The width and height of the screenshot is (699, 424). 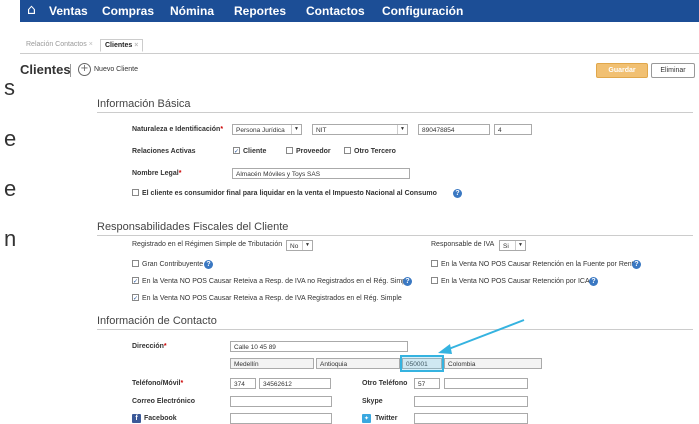 What do you see at coordinates (289, 150) in the screenshot?
I see `provider-checkbox` at bounding box center [289, 150].